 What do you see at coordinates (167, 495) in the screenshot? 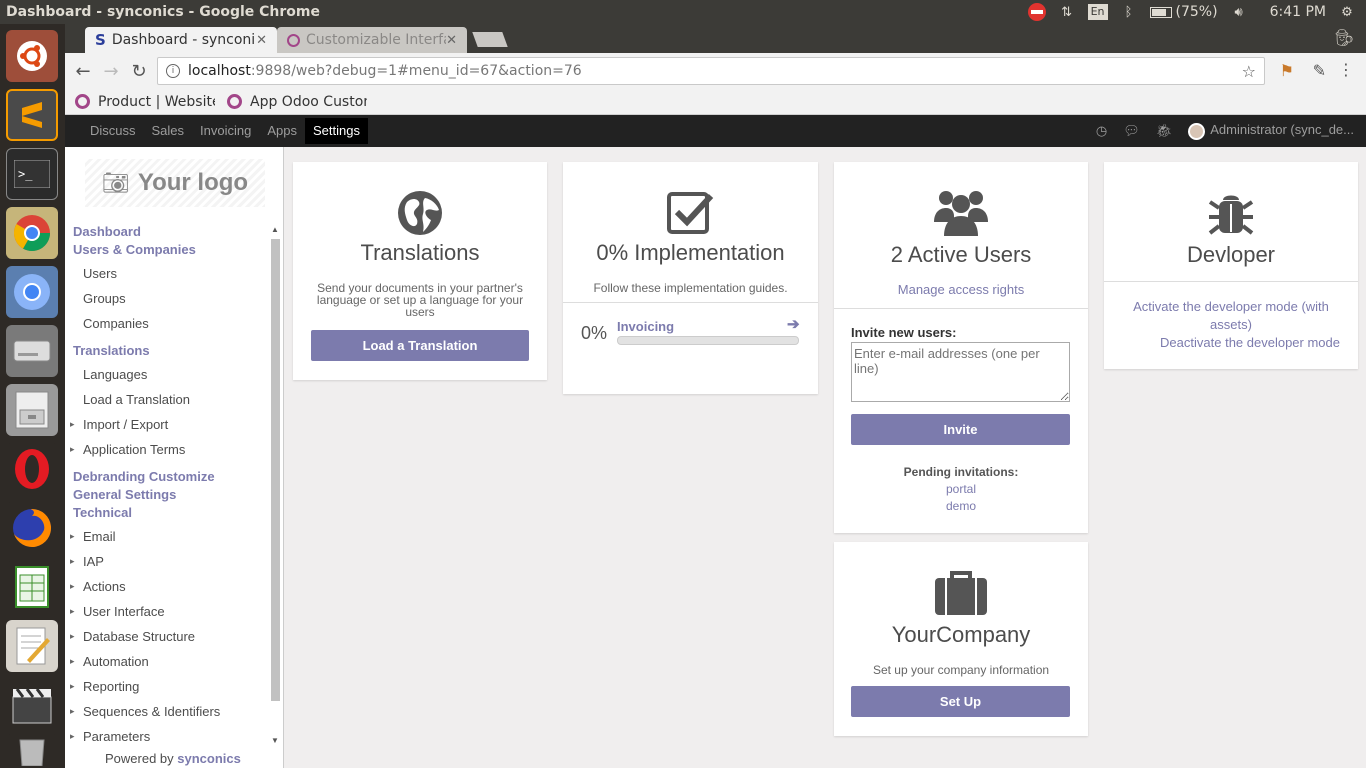
I see `sidebar-section-general-settings: General Settings` at bounding box center [167, 495].